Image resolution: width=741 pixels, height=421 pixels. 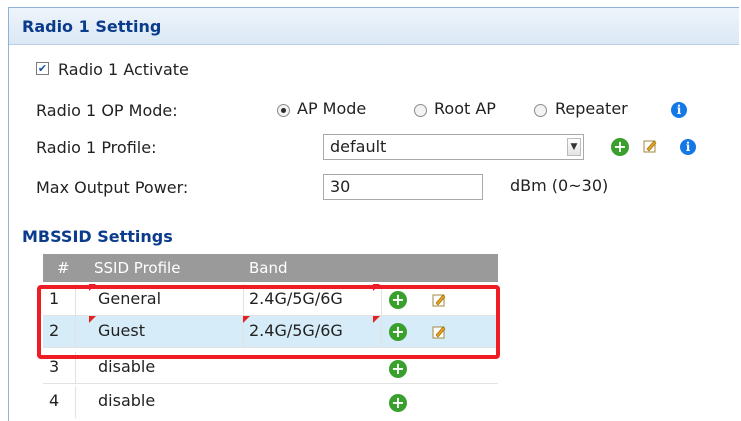 What do you see at coordinates (123, 69) in the screenshot?
I see `radio-activate-label: Radio 1 Activate` at bounding box center [123, 69].